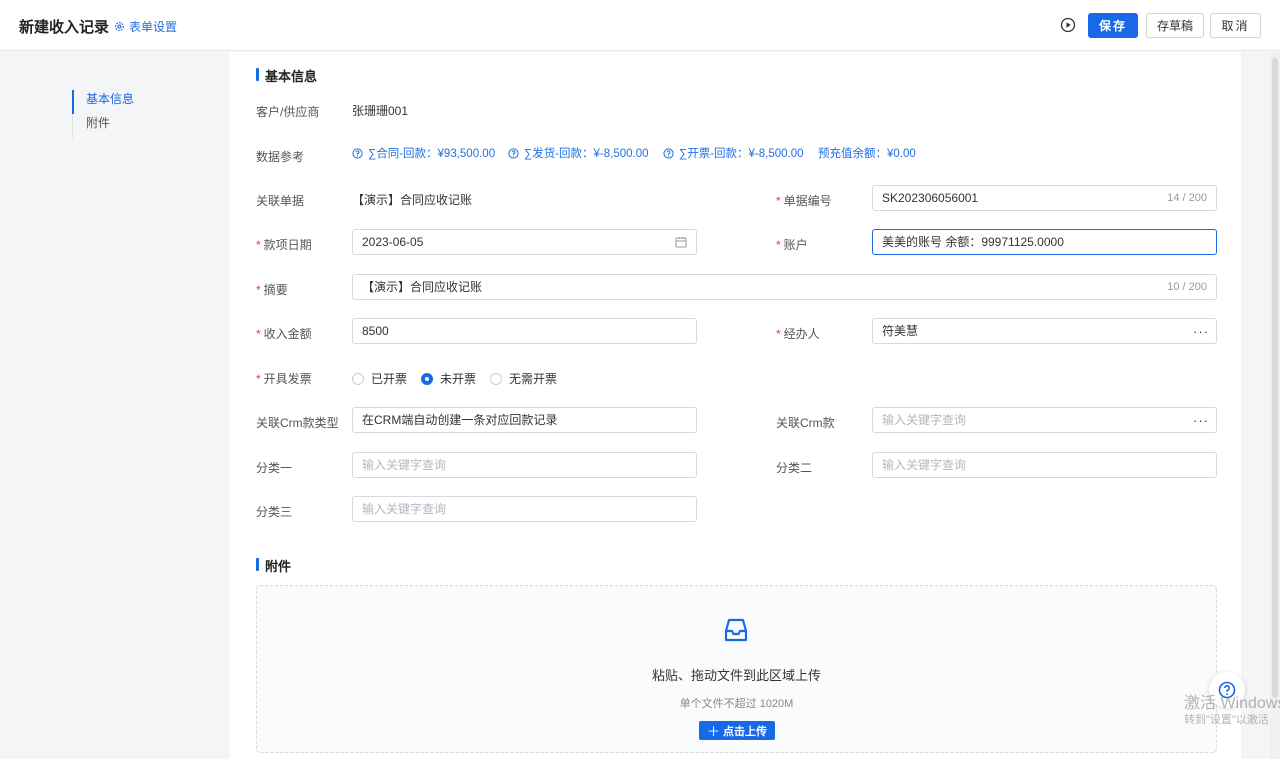 Image resolution: width=1280 pixels, height=759 pixels. Describe the element at coordinates (1029, 420) in the screenshot. I see `crm-input: 输入关键字查询` at that location.